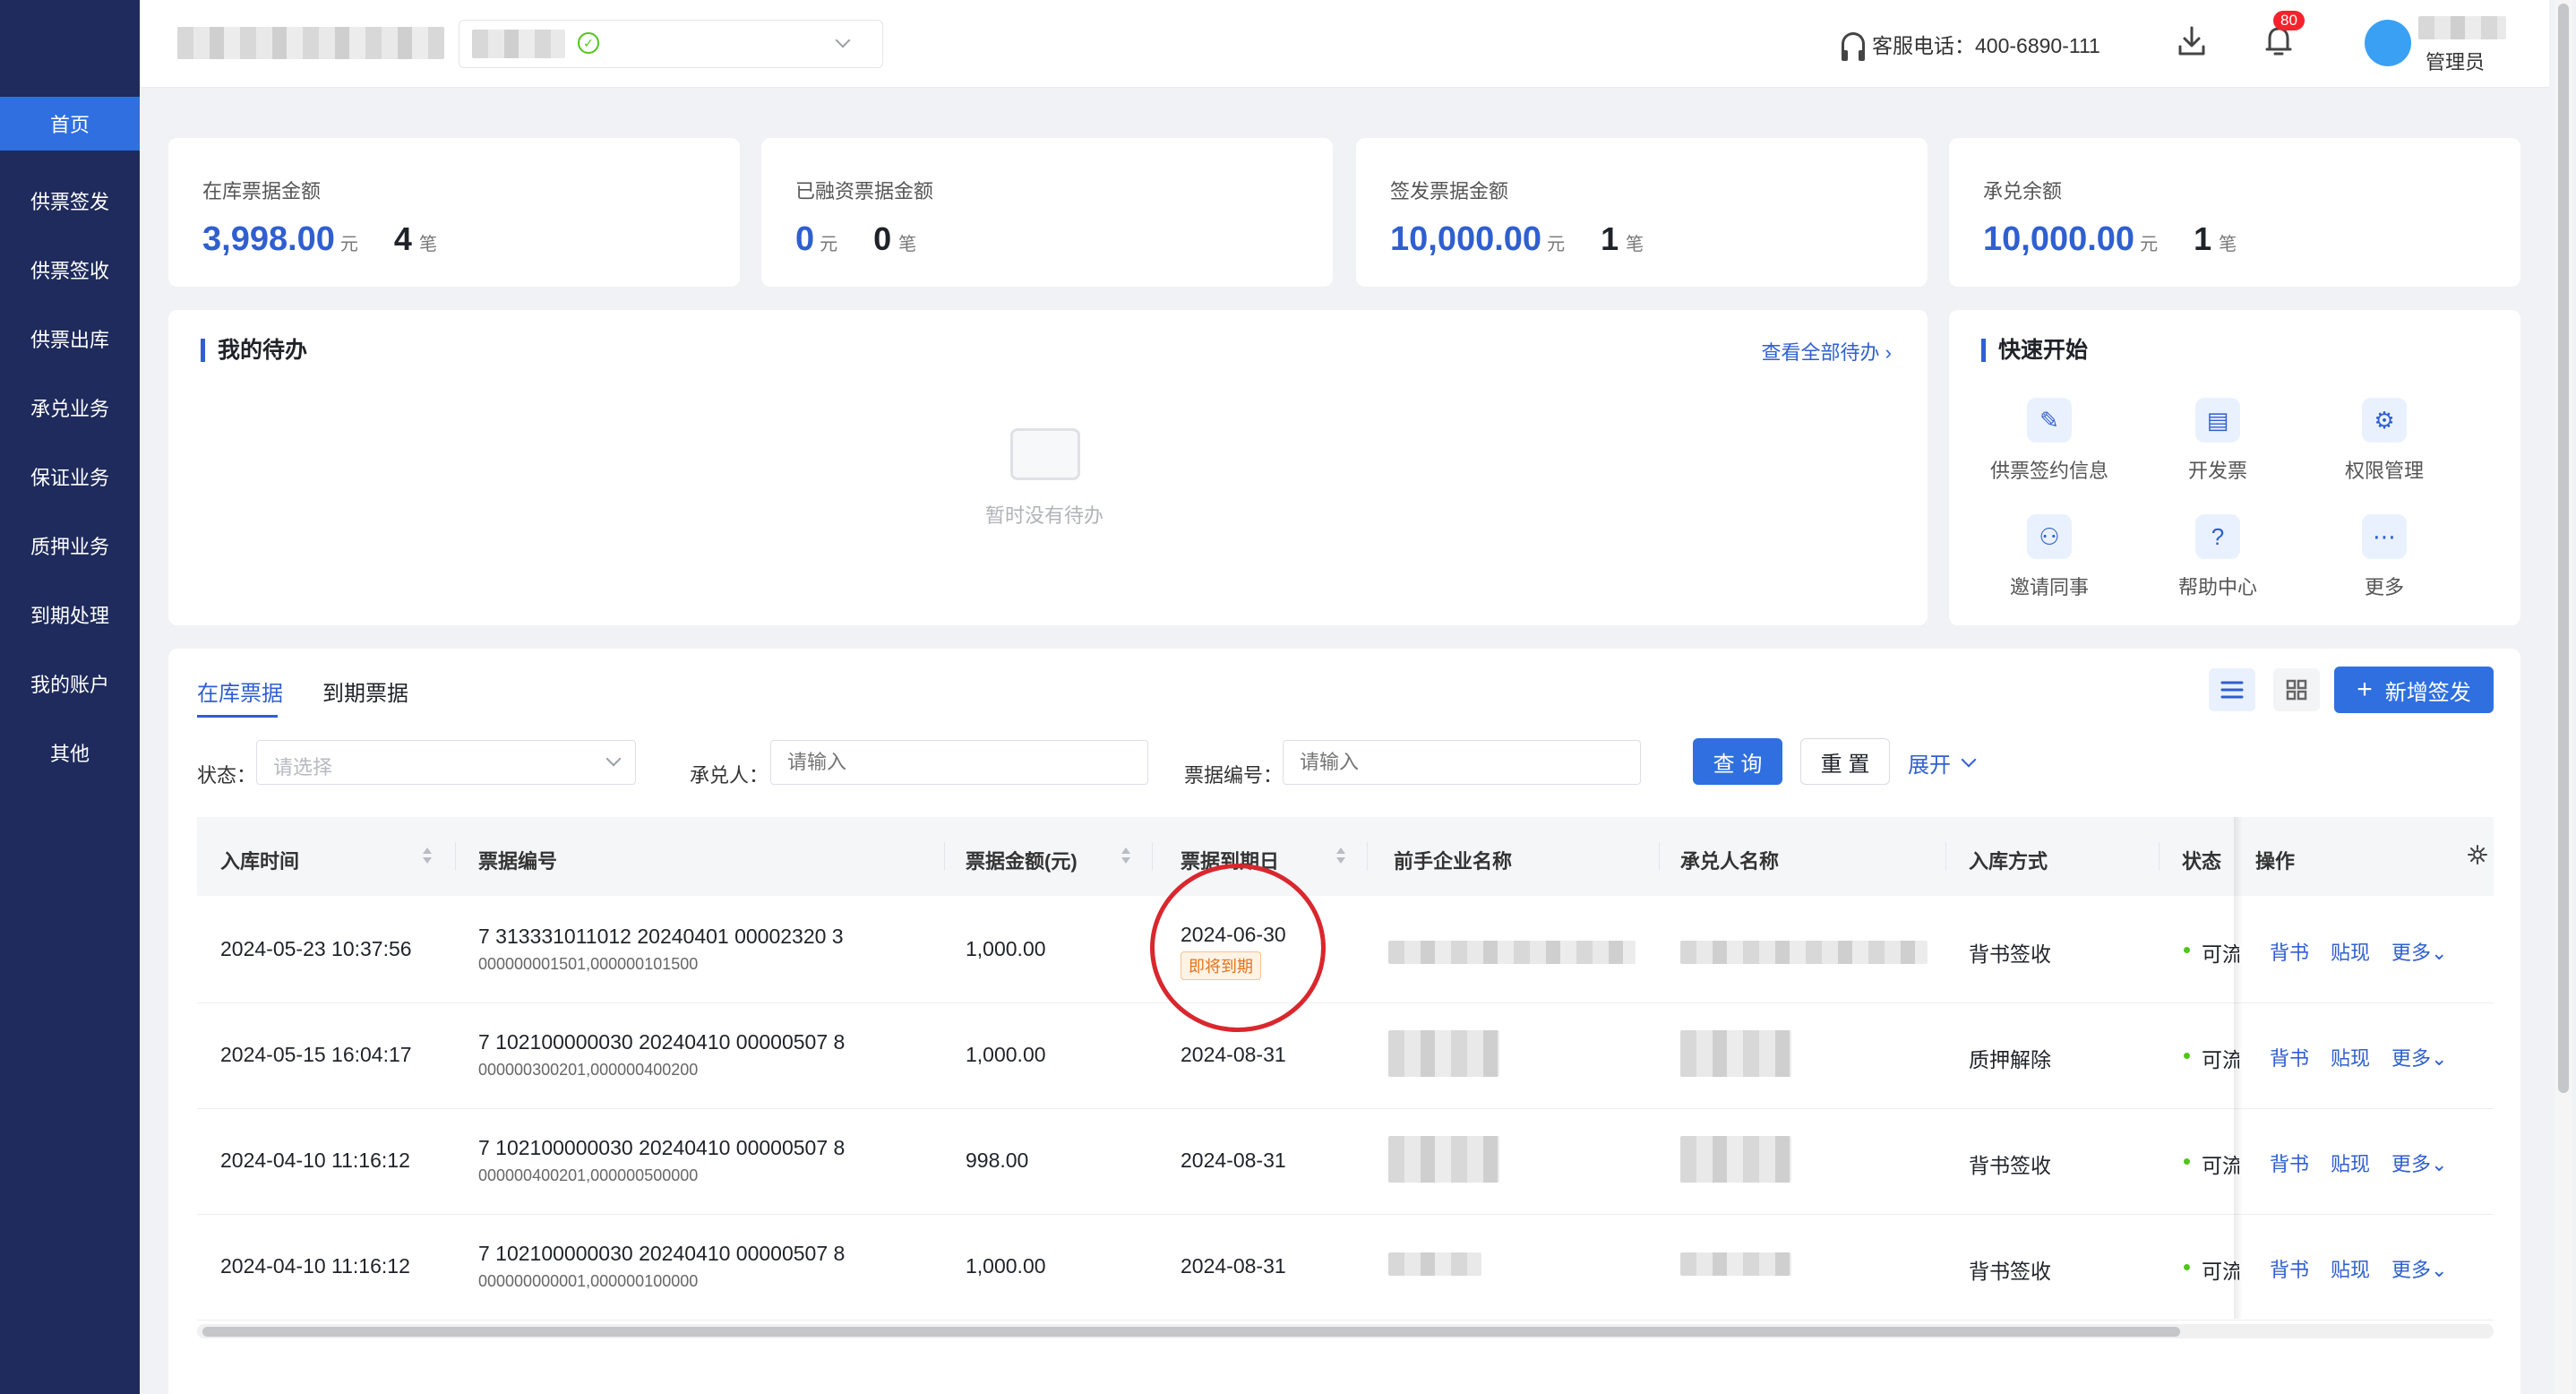 This screenshot has width=2576, height=1394. Describe the element at coordinates (70, 407) in the screenshot. I see `sidebar-item-acceptance: 承兑业务` at that location.